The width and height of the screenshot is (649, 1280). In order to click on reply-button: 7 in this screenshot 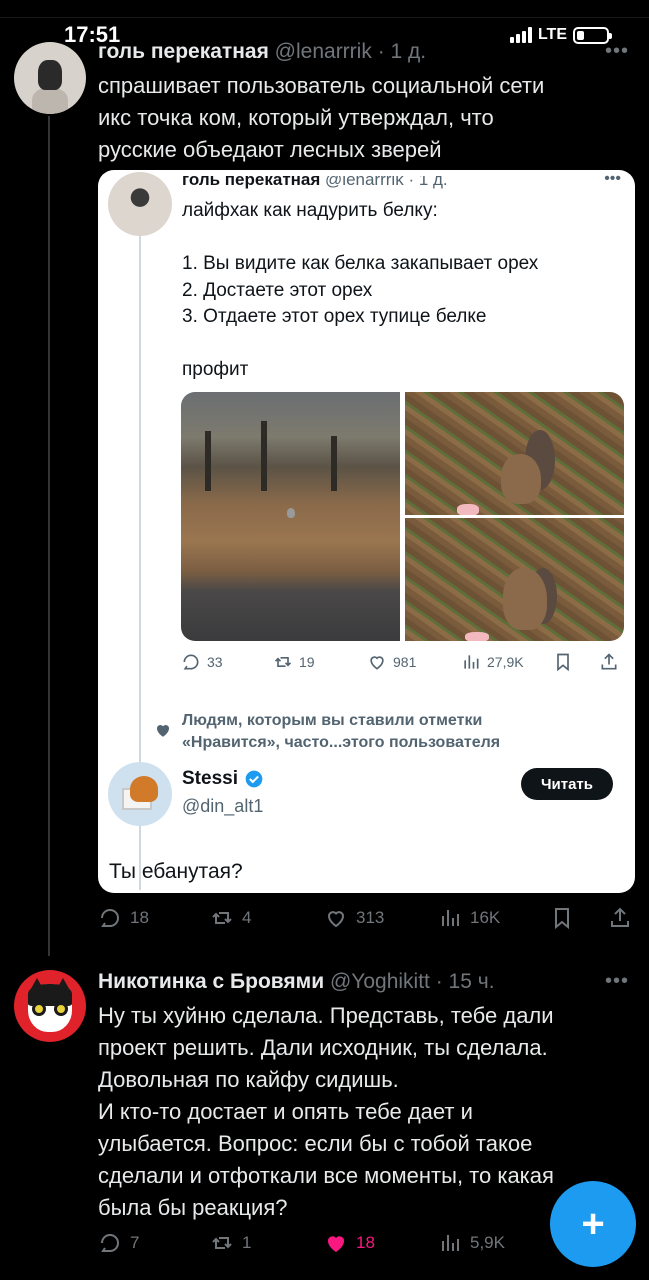, I will do `click(118, 1243)`.